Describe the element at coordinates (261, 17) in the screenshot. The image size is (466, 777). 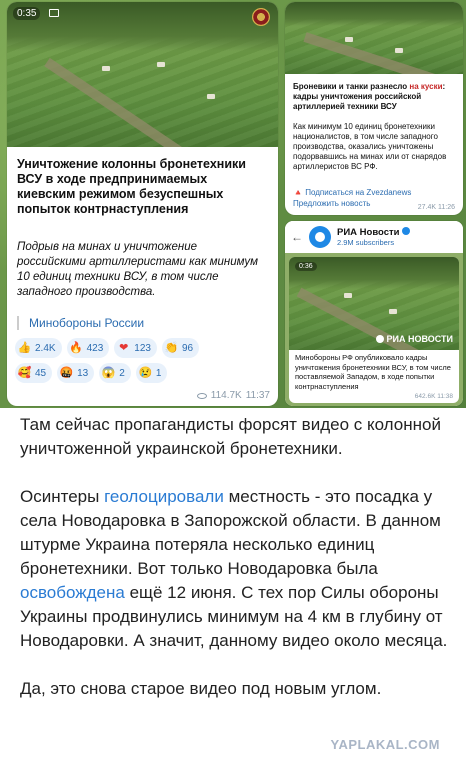
I see `mod-emblem-icon` at that location.